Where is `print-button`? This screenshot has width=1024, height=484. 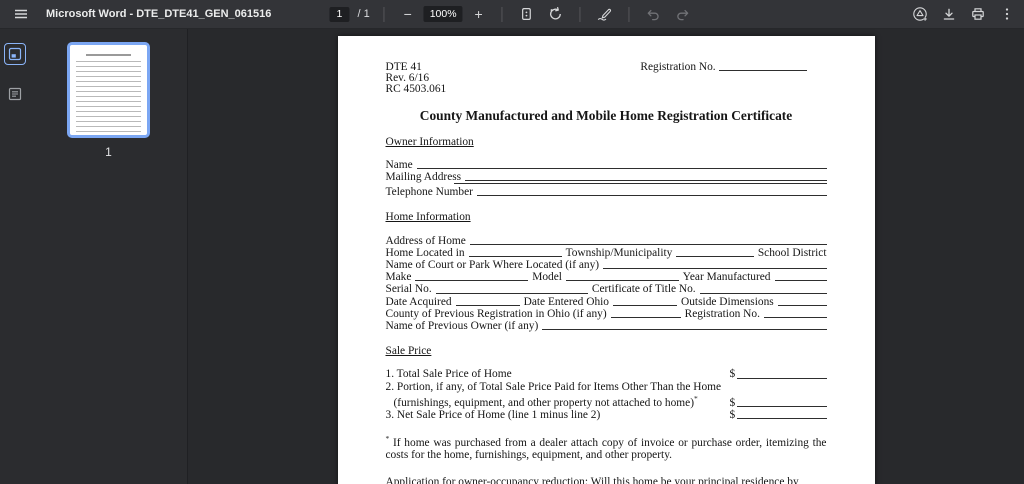 print-button is located at coordinates (978, 14).